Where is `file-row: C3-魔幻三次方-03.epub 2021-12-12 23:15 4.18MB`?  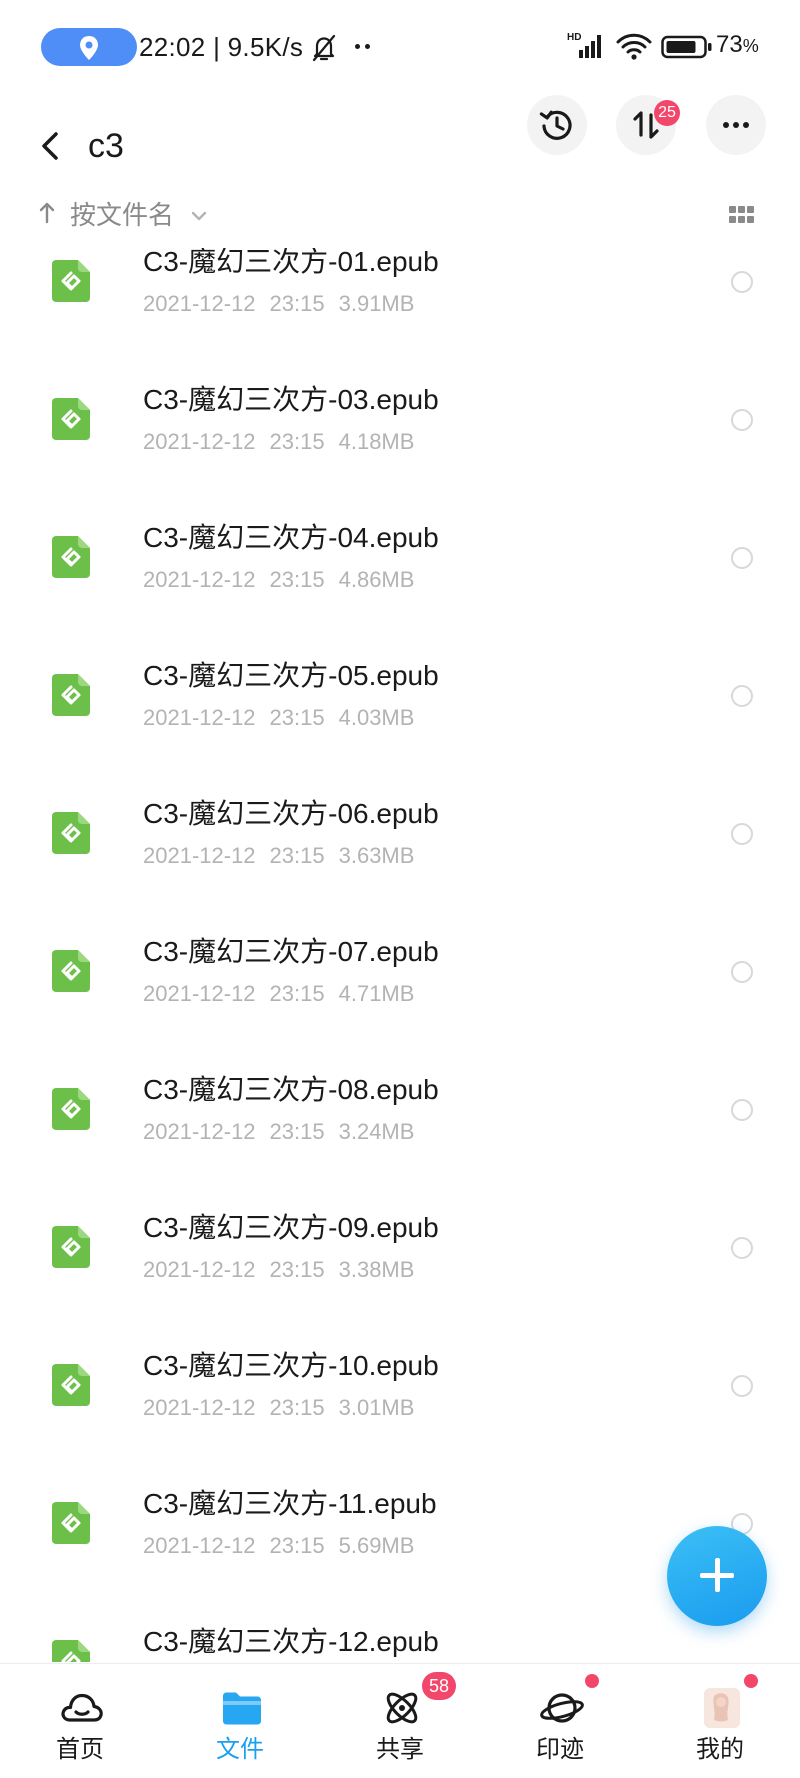 file-row: C3-魔幻三次方-03.epub 2021-12-12 23:15 4.18MB is located at coordinates (400, 431).